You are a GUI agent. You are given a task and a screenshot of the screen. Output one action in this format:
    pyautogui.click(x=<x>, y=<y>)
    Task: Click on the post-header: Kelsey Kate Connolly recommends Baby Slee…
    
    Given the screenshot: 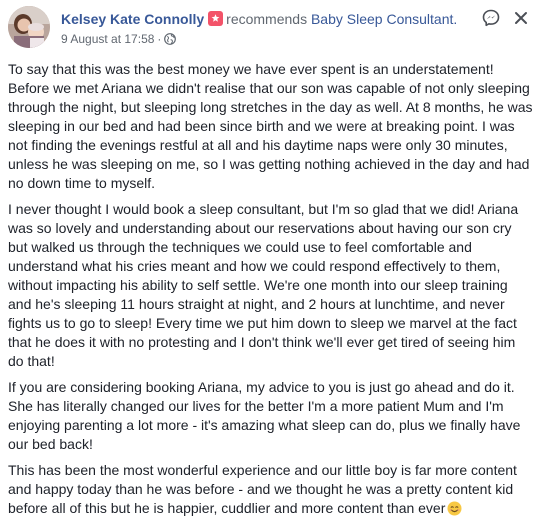 What is the action you would take?
    pyautogui.click(x=270, y=30)
    